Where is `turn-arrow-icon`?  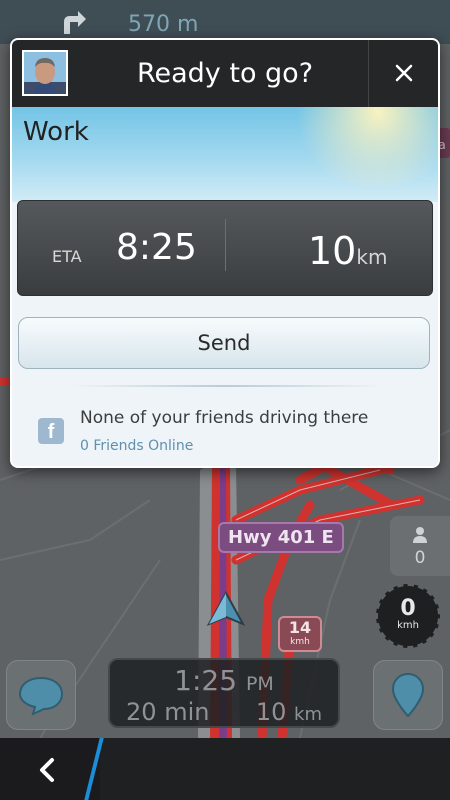
turn-arrow-icon is located at coordinates (75, 22).